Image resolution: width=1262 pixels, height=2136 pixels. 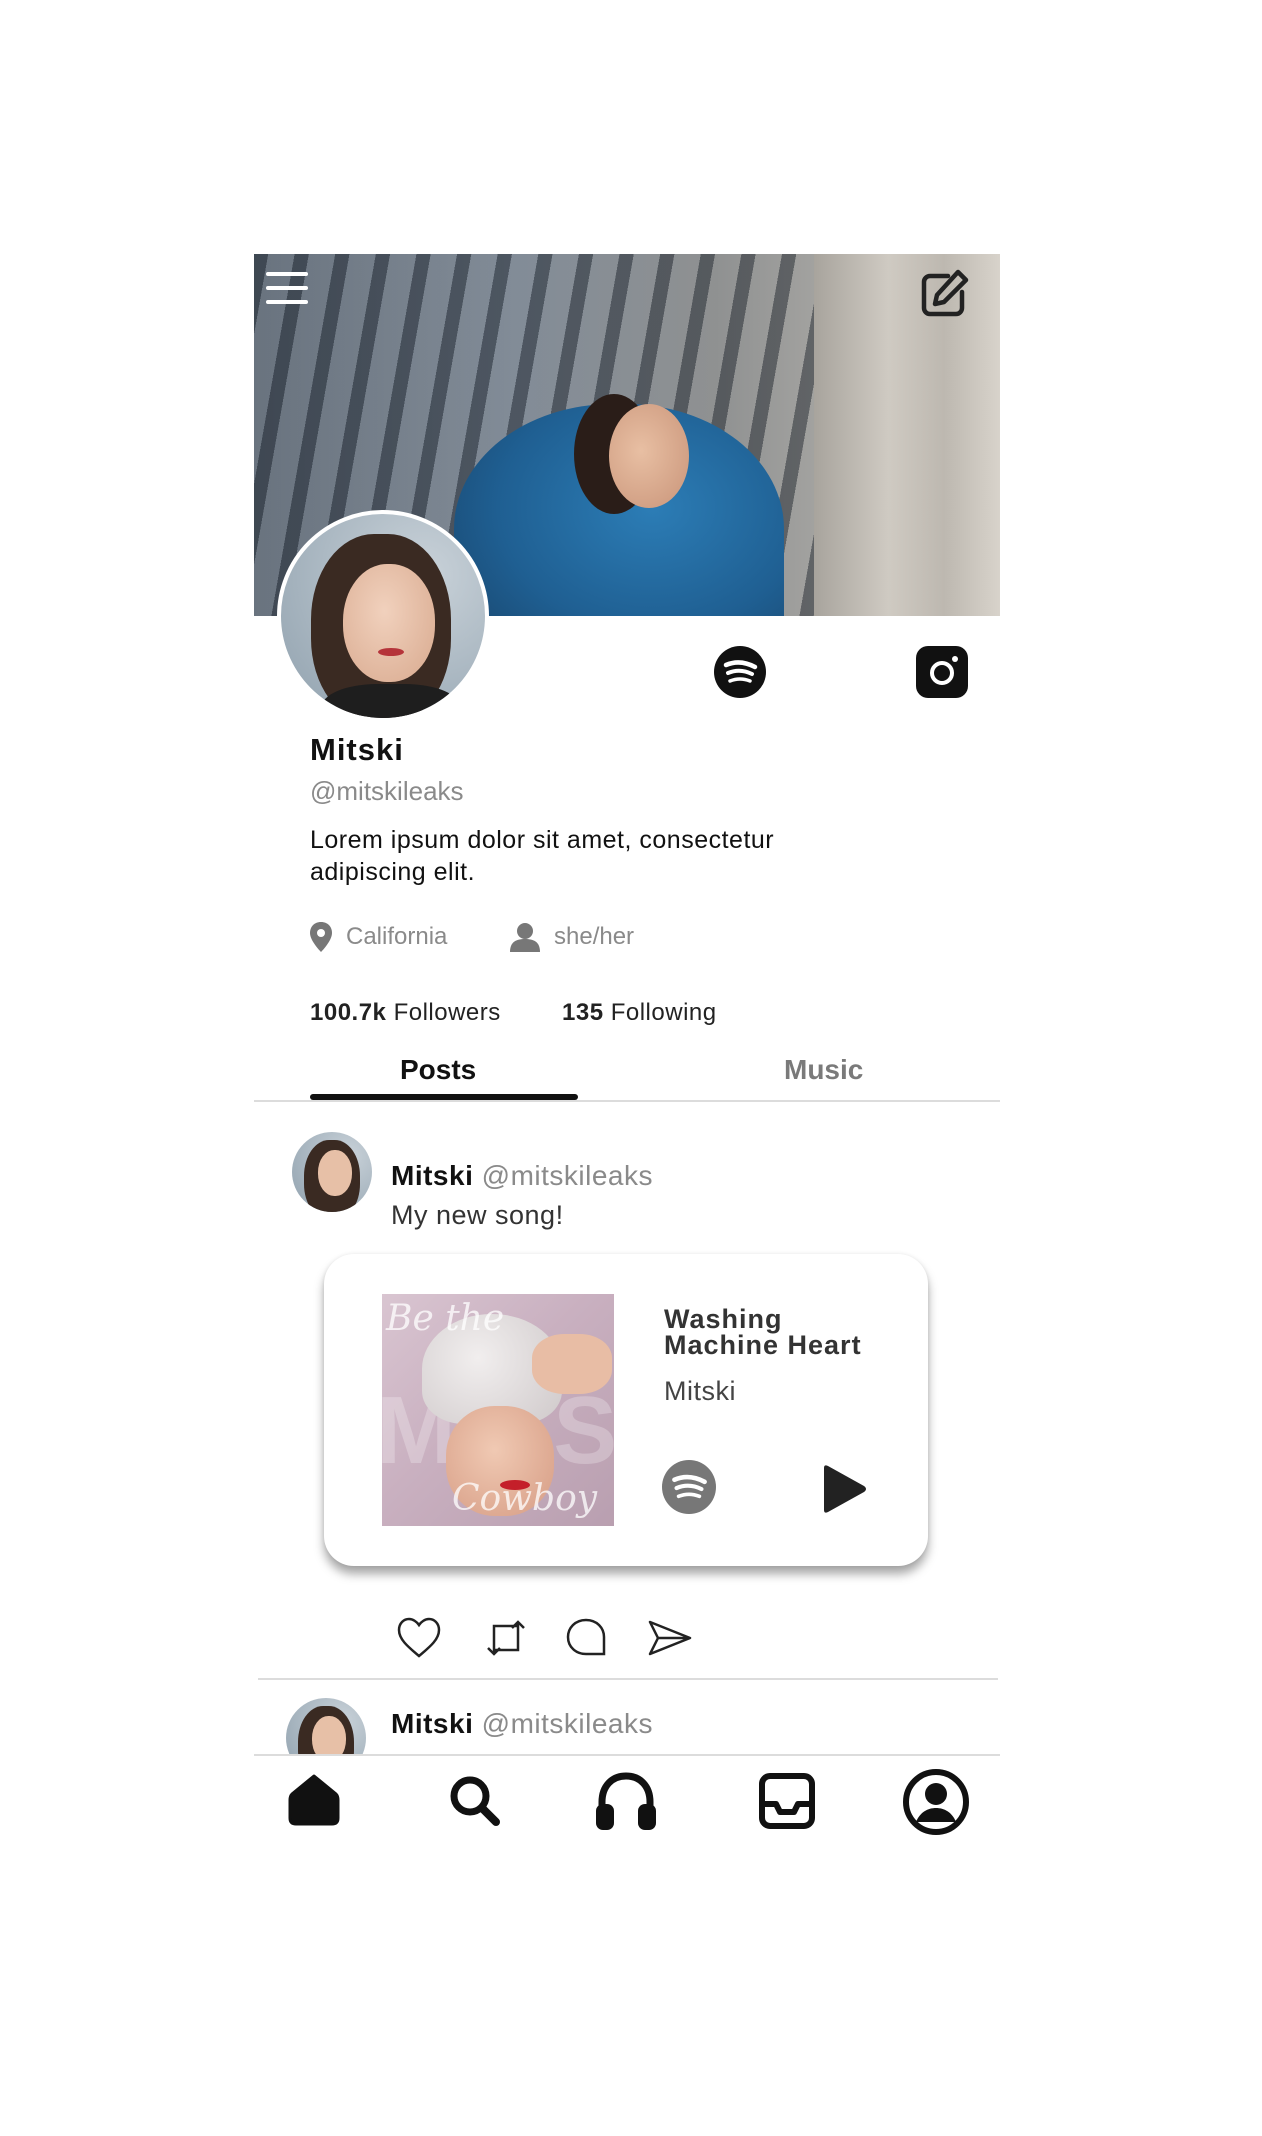 I want to click on nav-profile, so click(x=935, y=1801).